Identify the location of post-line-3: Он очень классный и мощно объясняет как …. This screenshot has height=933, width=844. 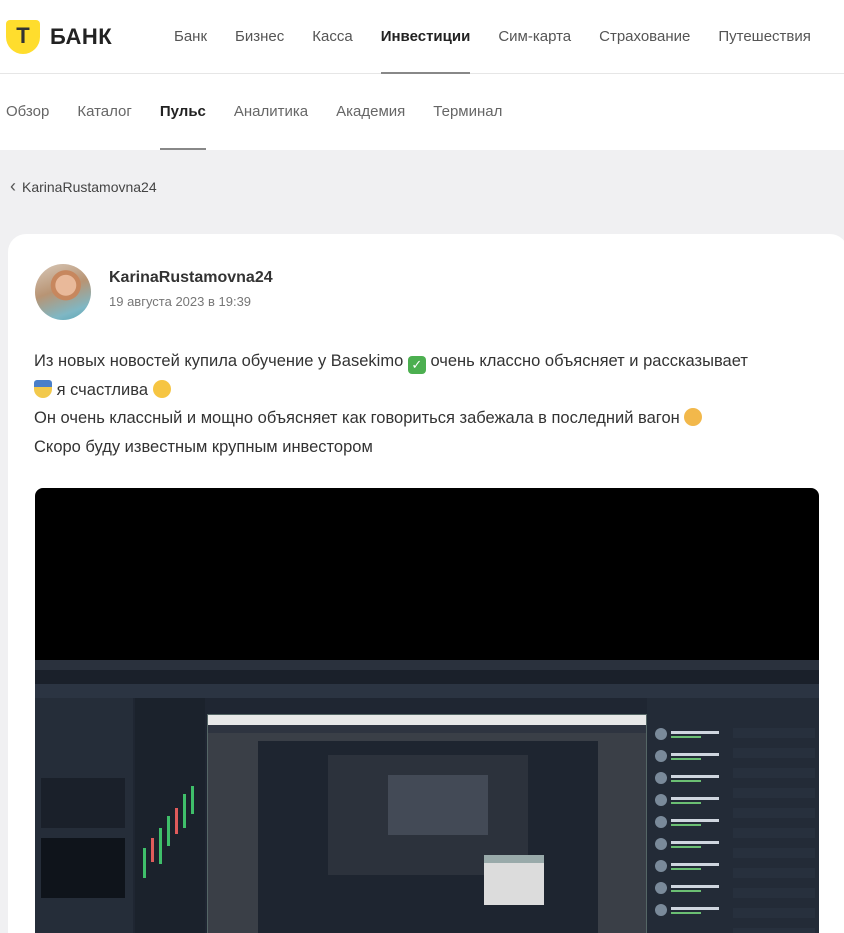
(359, 418).